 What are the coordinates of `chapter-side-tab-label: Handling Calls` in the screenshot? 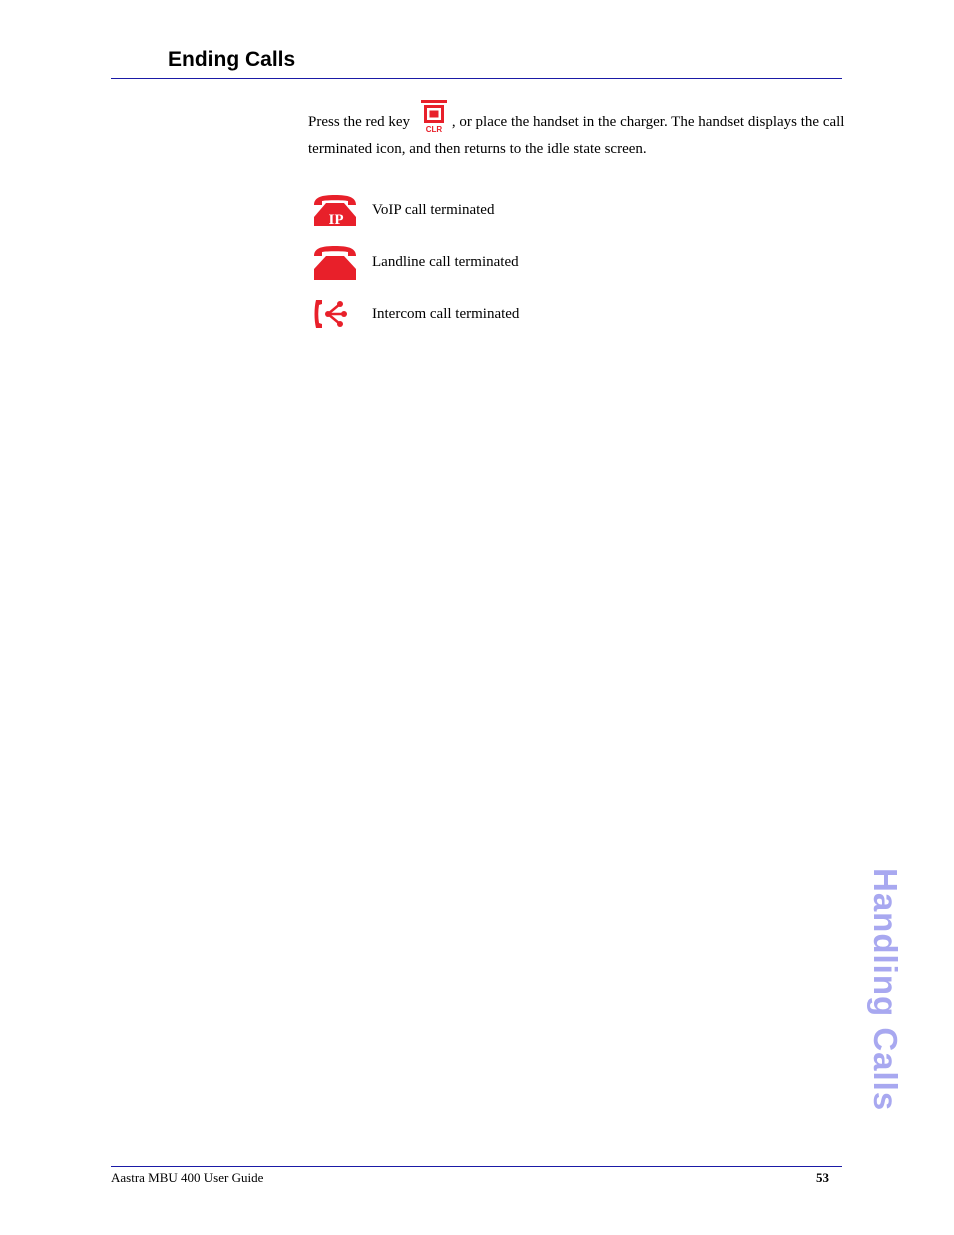 It's located at (885, 990).